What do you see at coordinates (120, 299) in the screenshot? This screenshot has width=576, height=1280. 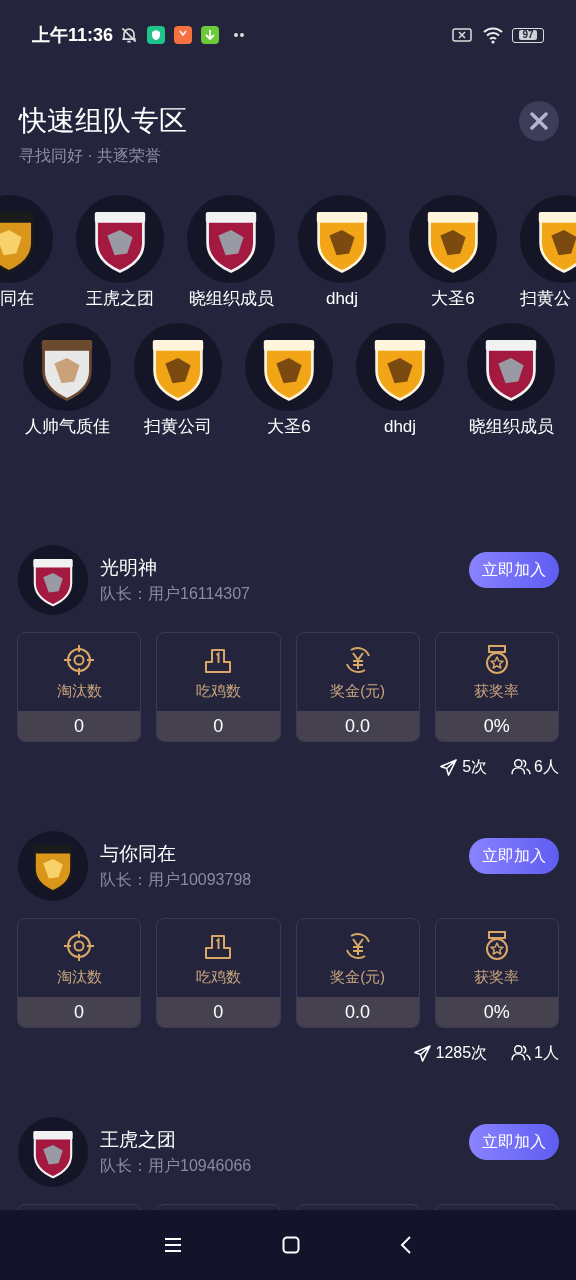 I see `team-name: 王虎之团` at bounding box center [120, 299].